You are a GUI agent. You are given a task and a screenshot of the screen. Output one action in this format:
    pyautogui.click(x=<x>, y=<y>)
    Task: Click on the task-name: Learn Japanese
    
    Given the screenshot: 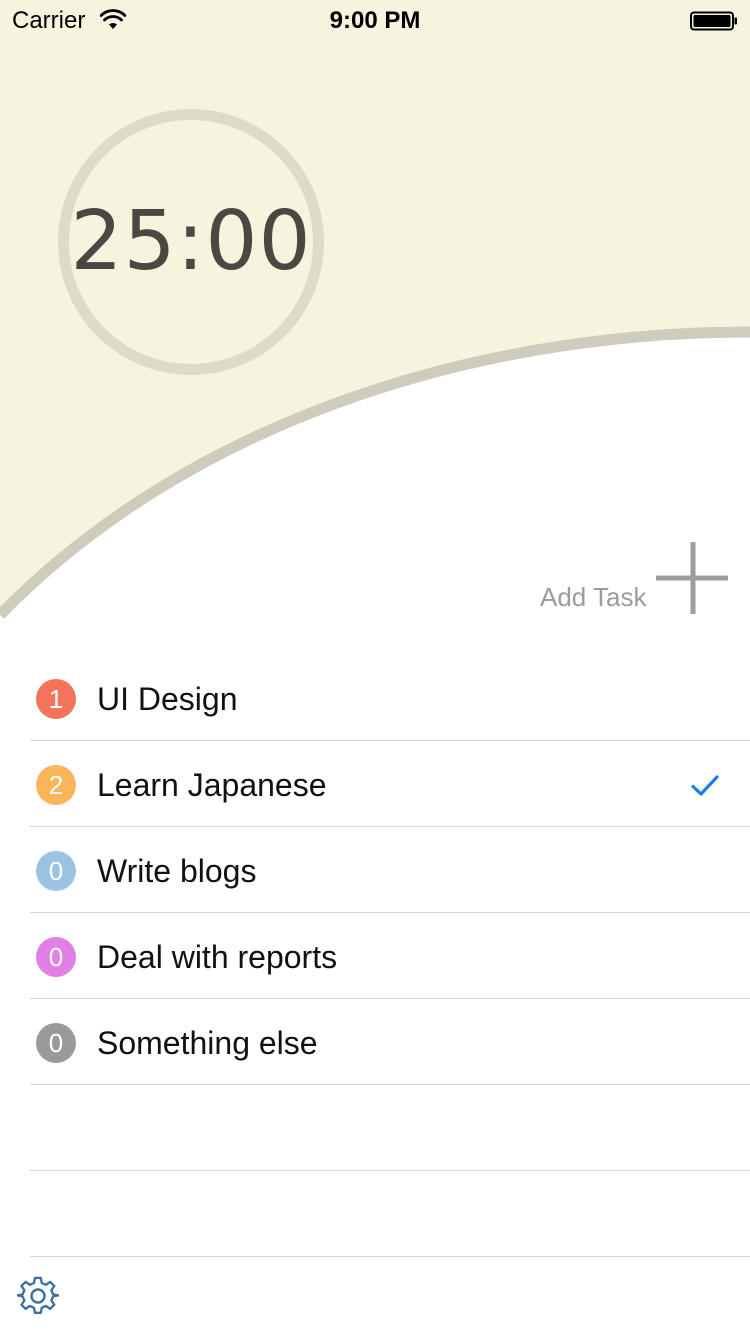 What is the action you would take?
    pyautogui.click(x=212, y=785)
    